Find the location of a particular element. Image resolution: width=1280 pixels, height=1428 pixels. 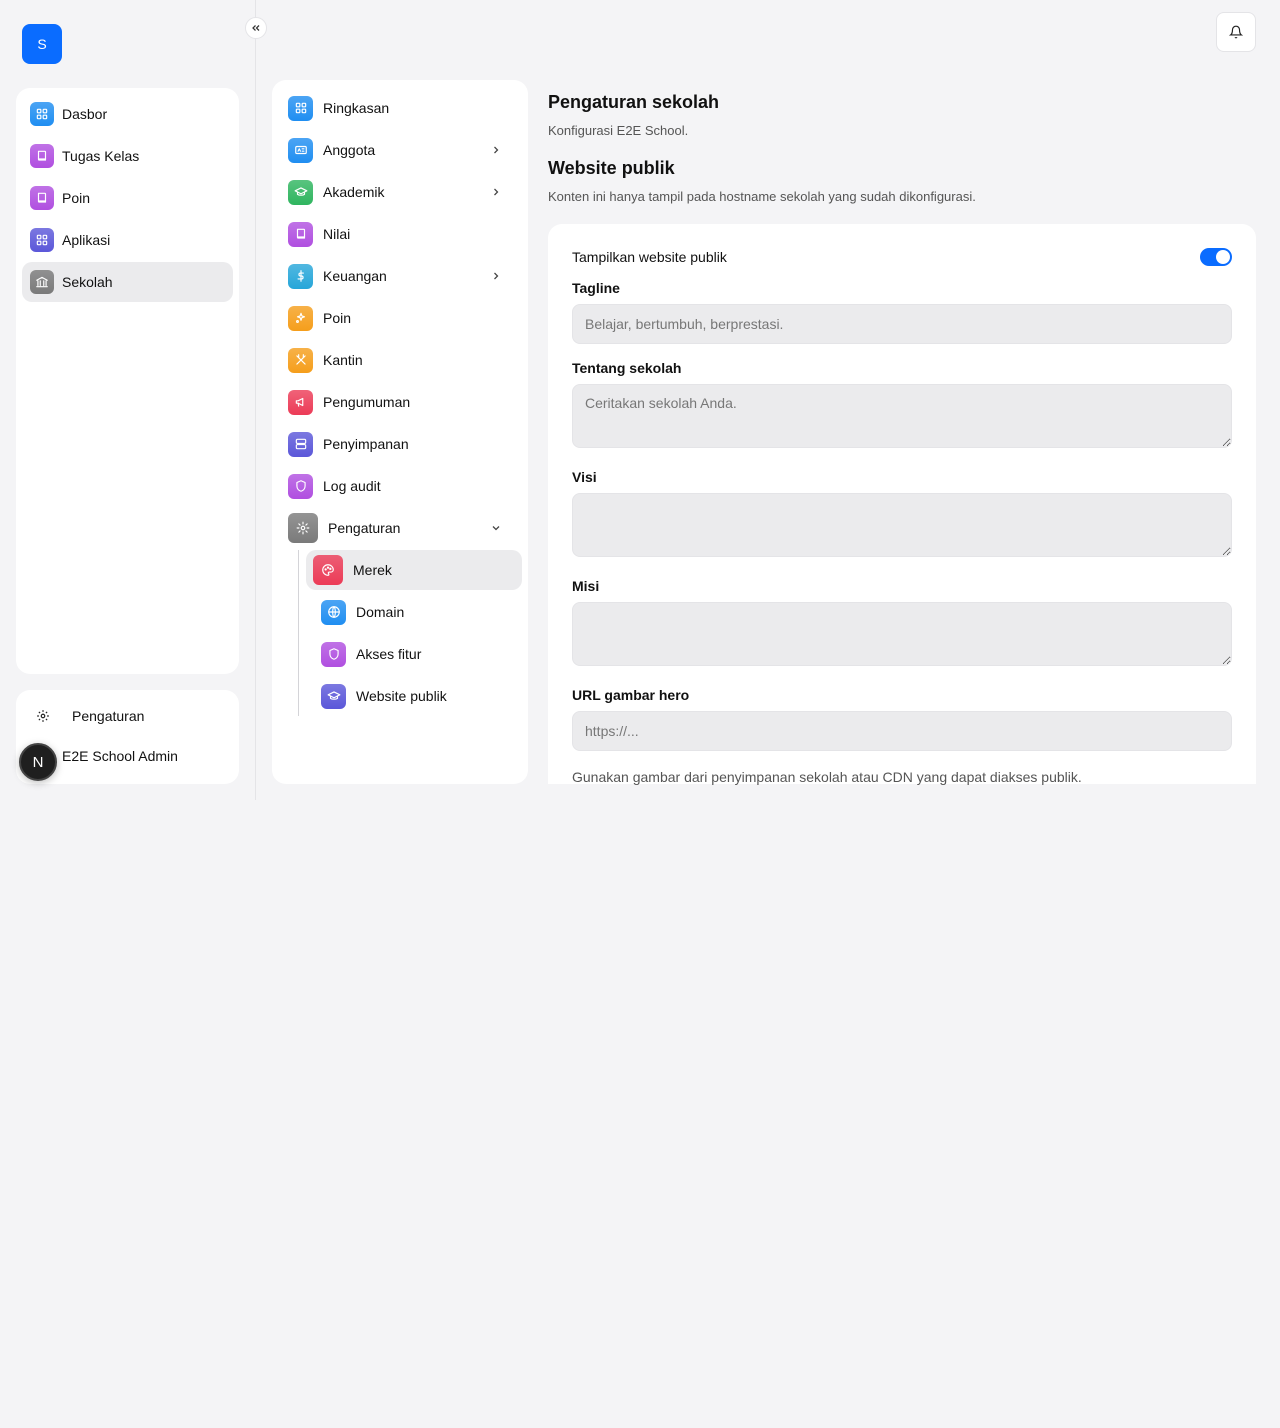

settings-nav-item-anggota: Anggota is located at coordinates (400, 150).